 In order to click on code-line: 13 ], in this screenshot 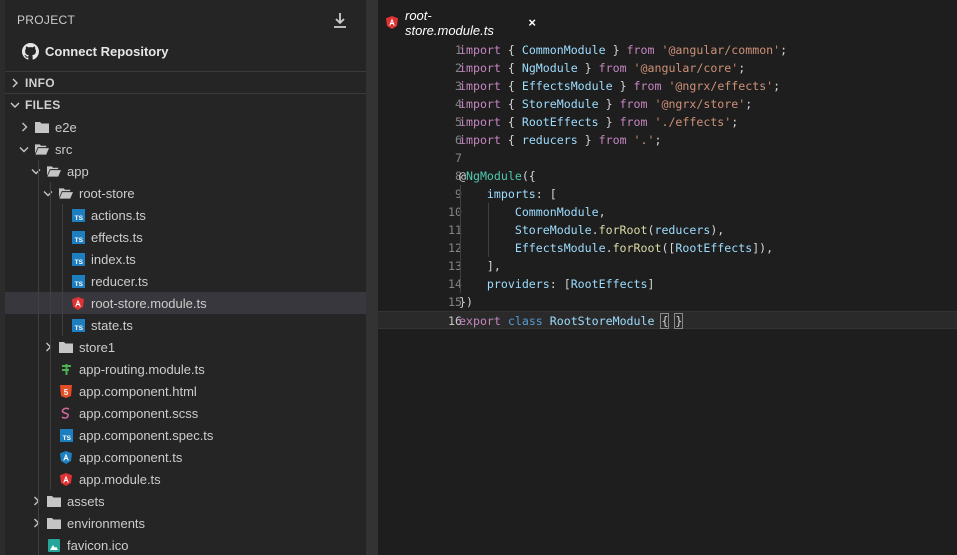, I will do `click(667, 266)`.